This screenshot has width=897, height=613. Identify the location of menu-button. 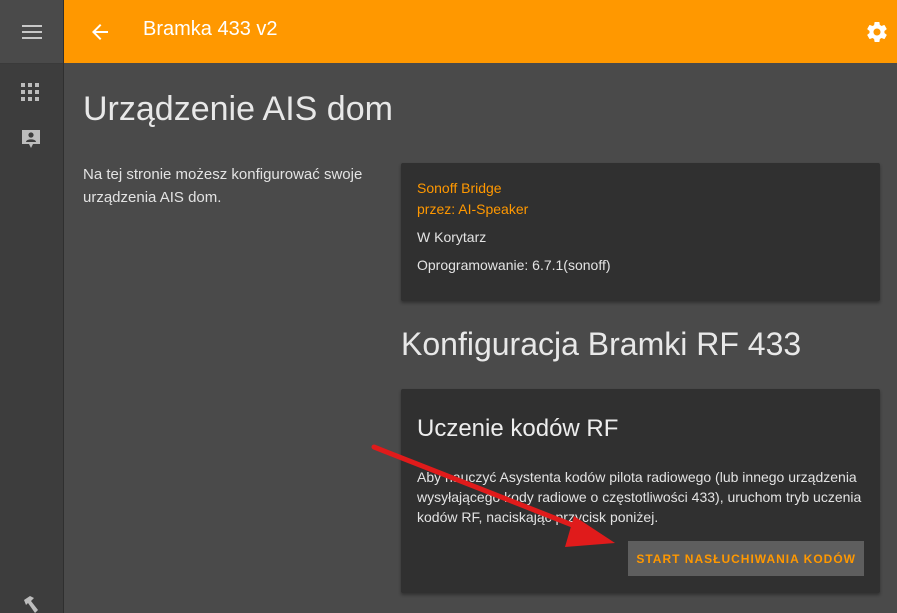
(31, 32).